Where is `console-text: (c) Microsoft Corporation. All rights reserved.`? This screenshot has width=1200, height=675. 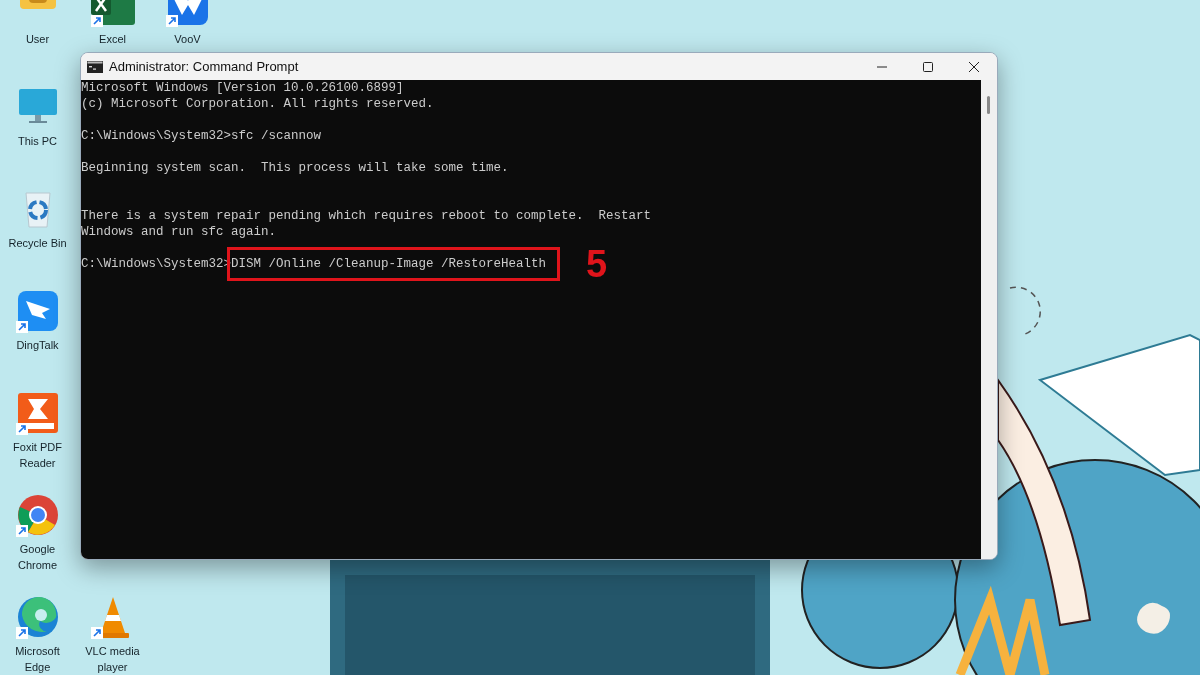
console-text: (c) Microsoft Corporation. All rights reserved. is located at coordinates (257, 104).